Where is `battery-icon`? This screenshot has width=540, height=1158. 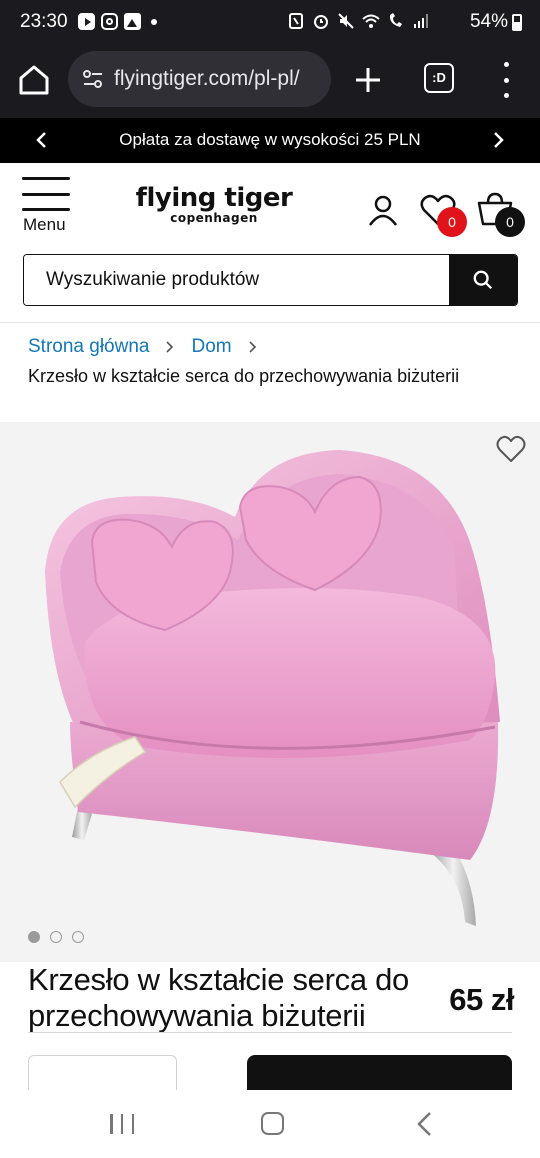 battery-icon is located at coordinates (517, 22).